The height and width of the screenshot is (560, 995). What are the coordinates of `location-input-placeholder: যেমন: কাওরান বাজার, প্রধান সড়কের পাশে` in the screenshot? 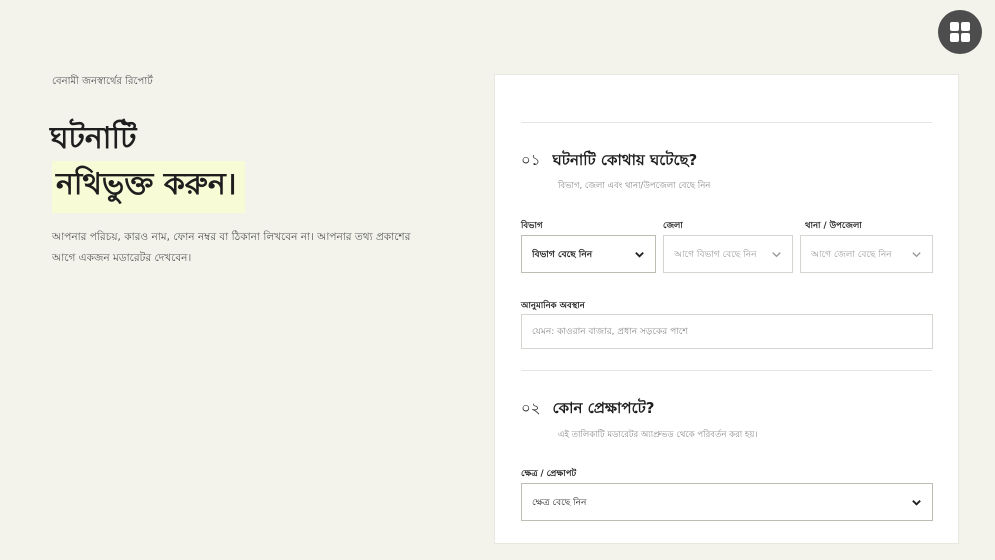 It's located at (610, 332).